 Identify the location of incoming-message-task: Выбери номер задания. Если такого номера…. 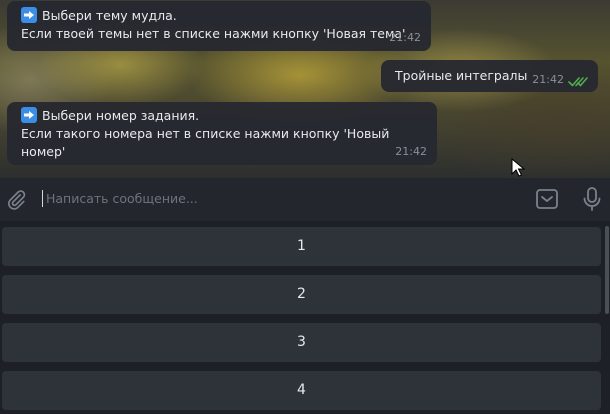
(222, 133).